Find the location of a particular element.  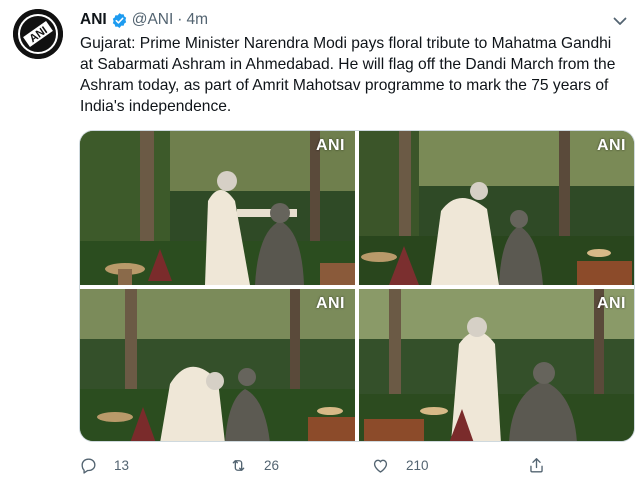

ani-logo: ANI is located at coordinates (38, 34).